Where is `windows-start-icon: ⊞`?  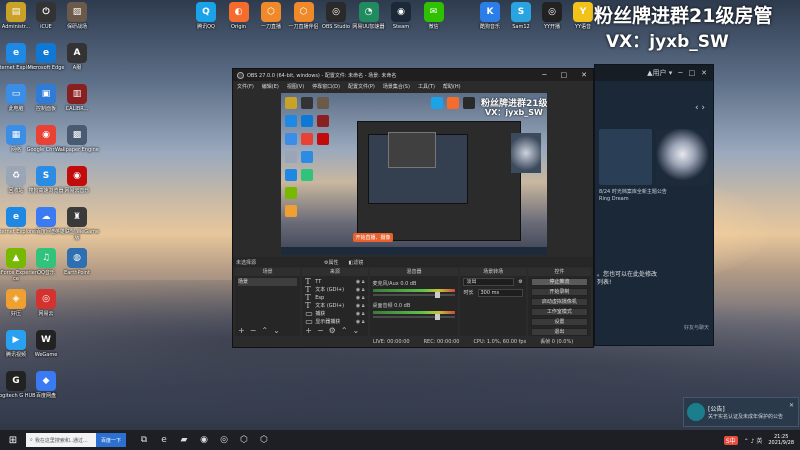
windows-start-icon: ⊞ is located at coordinates (13, 440).